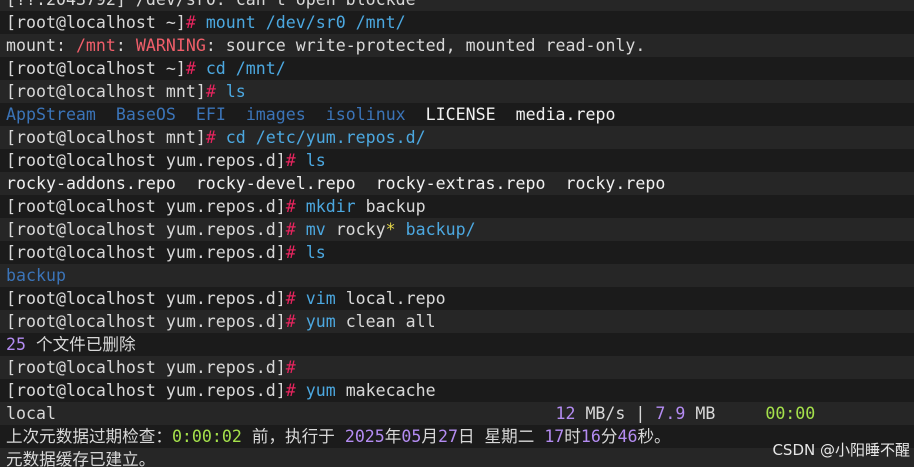 This screenshot has width=914, height=467. What do you see at coordinates (429, 436) in the screenshot?
I see `terminal-text-segment: 月` at bounding box center [429, 436].